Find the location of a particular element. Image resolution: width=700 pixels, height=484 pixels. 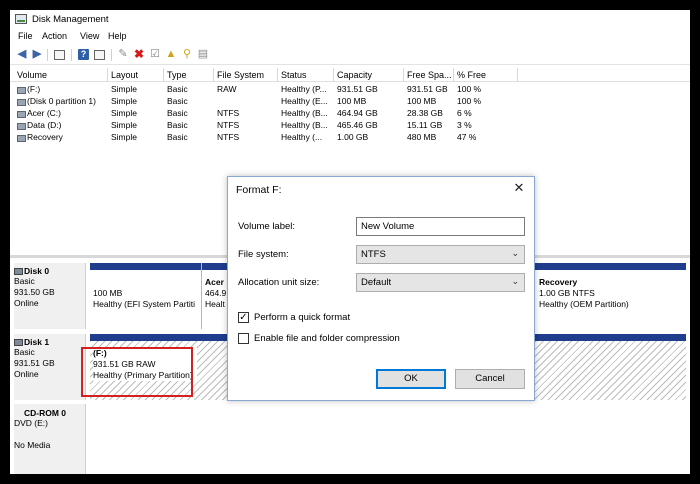

volume-label-input: New Volume is located at coordinates (440, 226).